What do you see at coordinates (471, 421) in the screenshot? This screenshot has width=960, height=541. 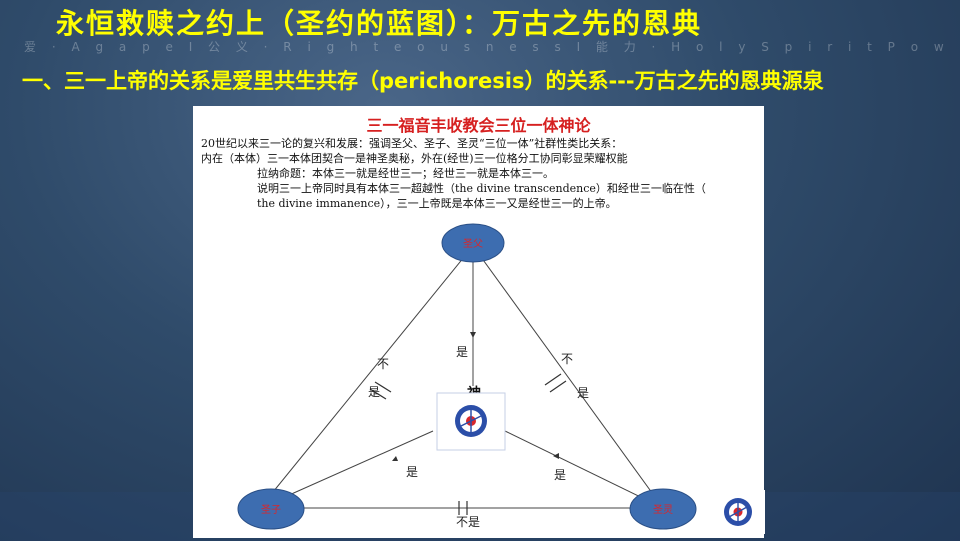 I see `trinity-emblem-icon` at bounding box center [471, 421].